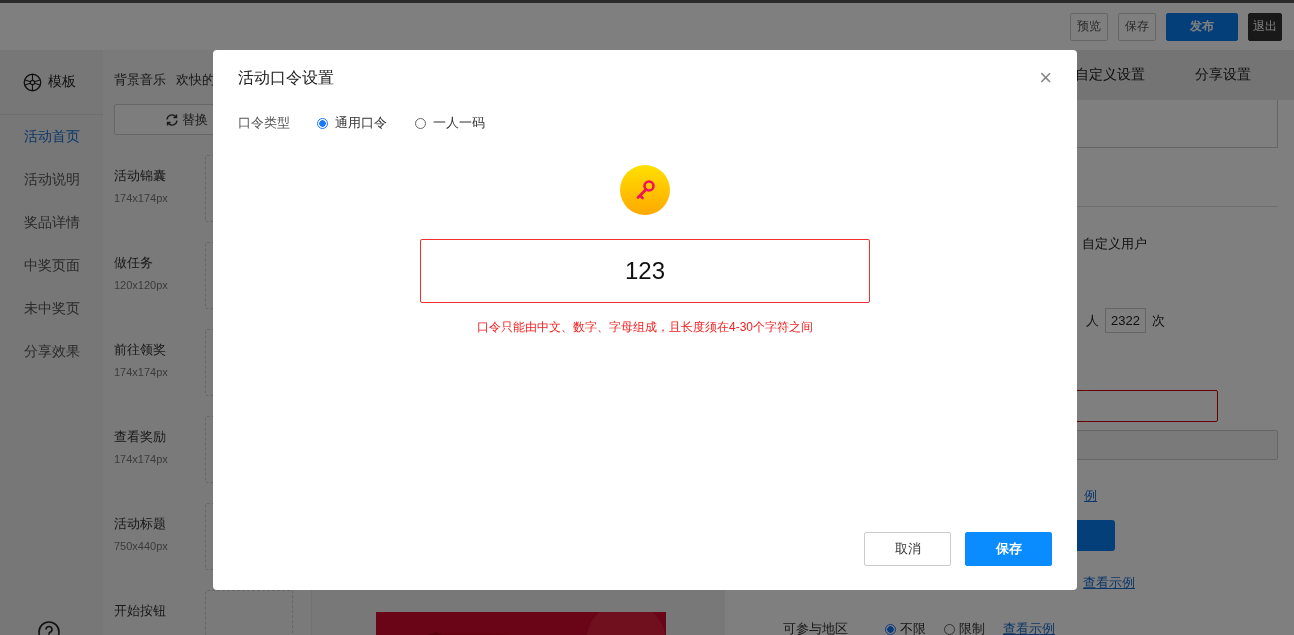  Describe the element at coordinates (1089, 26) in the screenshot. I see `toolbar-button: 预览` at that location.